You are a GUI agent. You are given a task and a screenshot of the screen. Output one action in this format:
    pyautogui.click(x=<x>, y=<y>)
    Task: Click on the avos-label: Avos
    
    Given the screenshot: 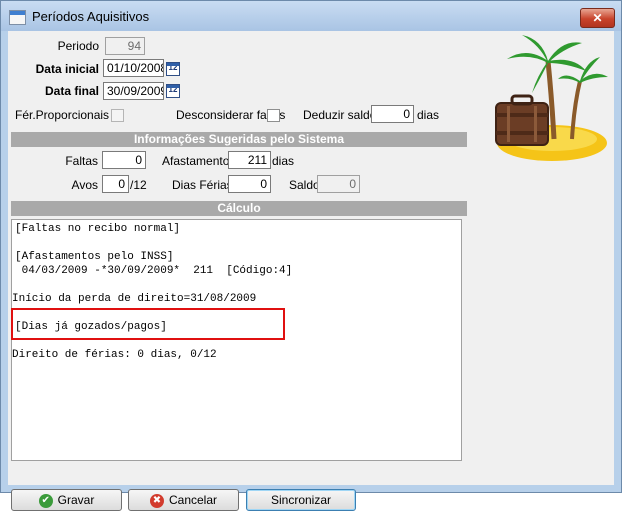 What is the action you would take?
    pyautogui.click(x=84, y=185)
    